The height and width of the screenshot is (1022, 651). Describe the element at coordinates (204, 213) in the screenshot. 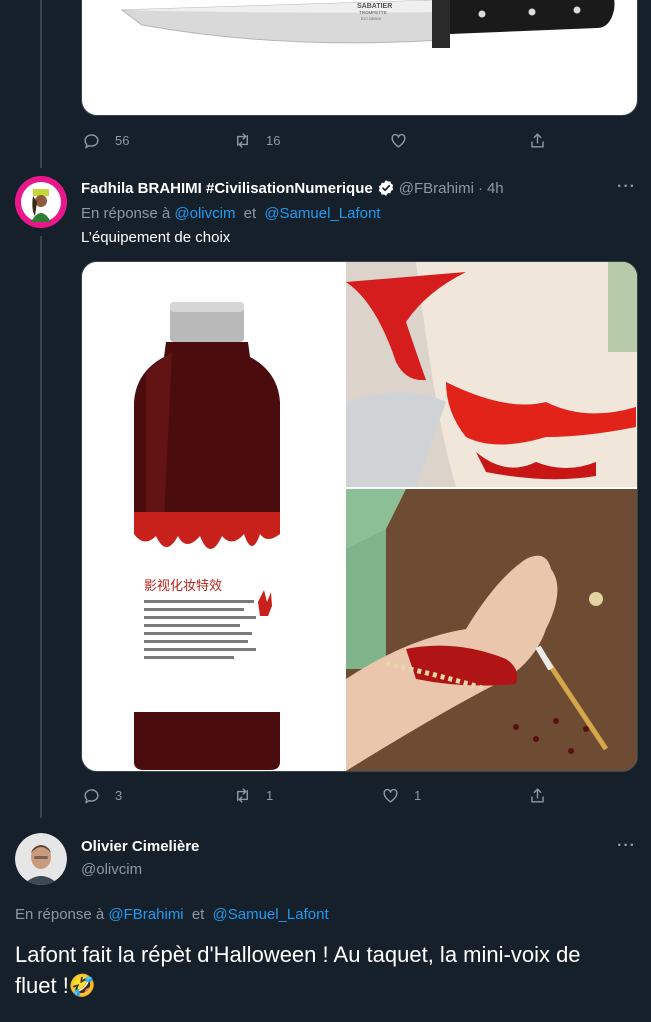

I see `reply-user-link: @olivcim` at that location.